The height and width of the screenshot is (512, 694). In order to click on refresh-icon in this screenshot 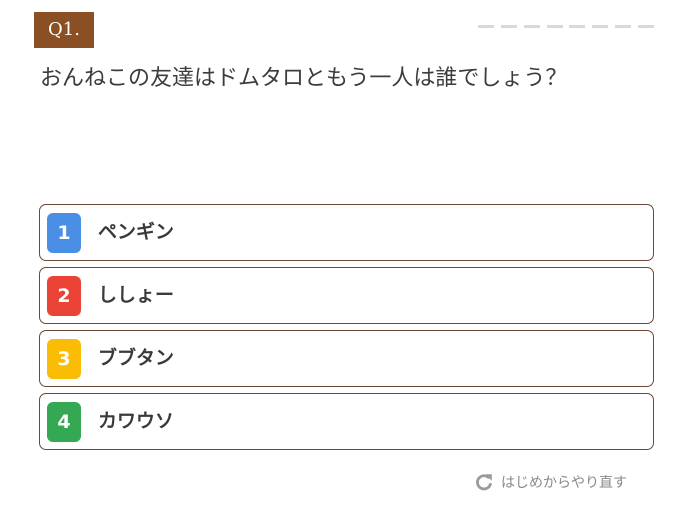, I will do `click(484, 482)`.